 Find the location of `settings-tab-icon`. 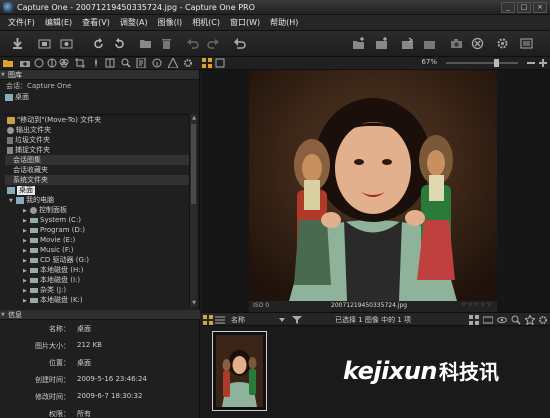

settings-tab-icon is located at coordinates (188, 63).